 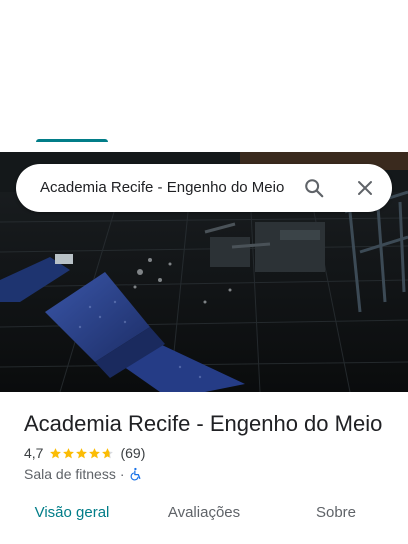 I want to click on tab-reviews: Avaliações, so click(x=204, y=519).